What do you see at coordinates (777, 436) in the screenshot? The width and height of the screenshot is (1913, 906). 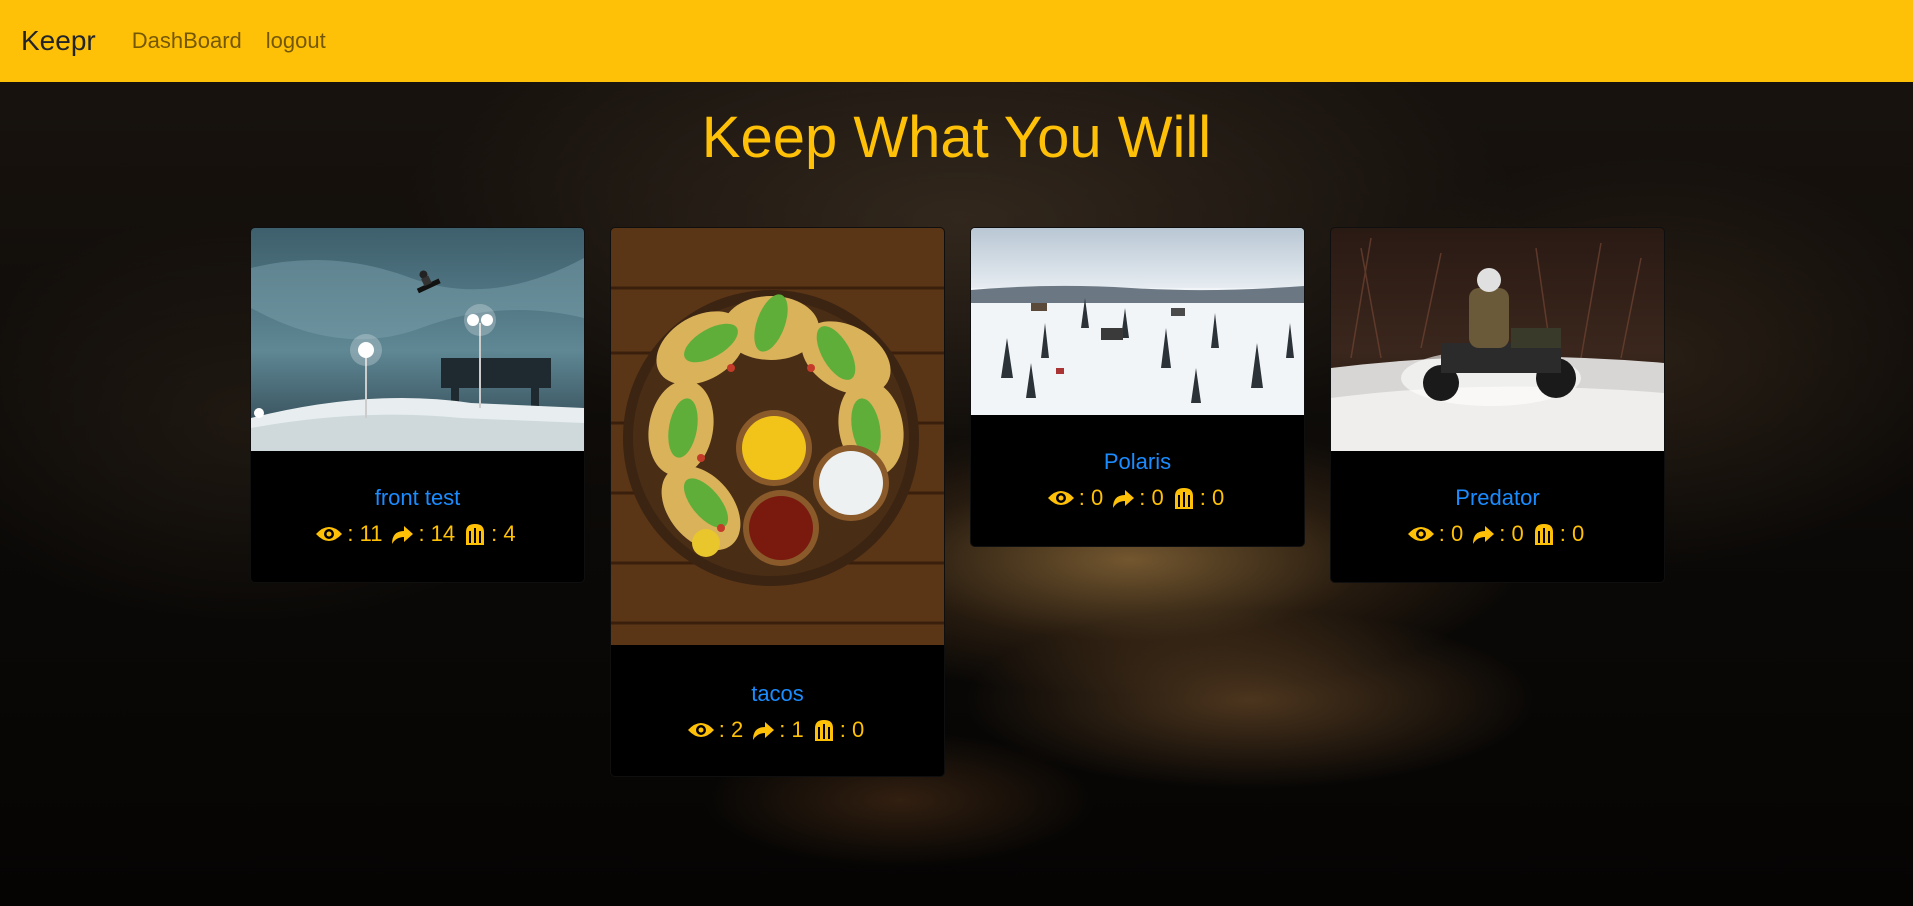 I see `keep-image-tacos` at bounding box center [777, 436].